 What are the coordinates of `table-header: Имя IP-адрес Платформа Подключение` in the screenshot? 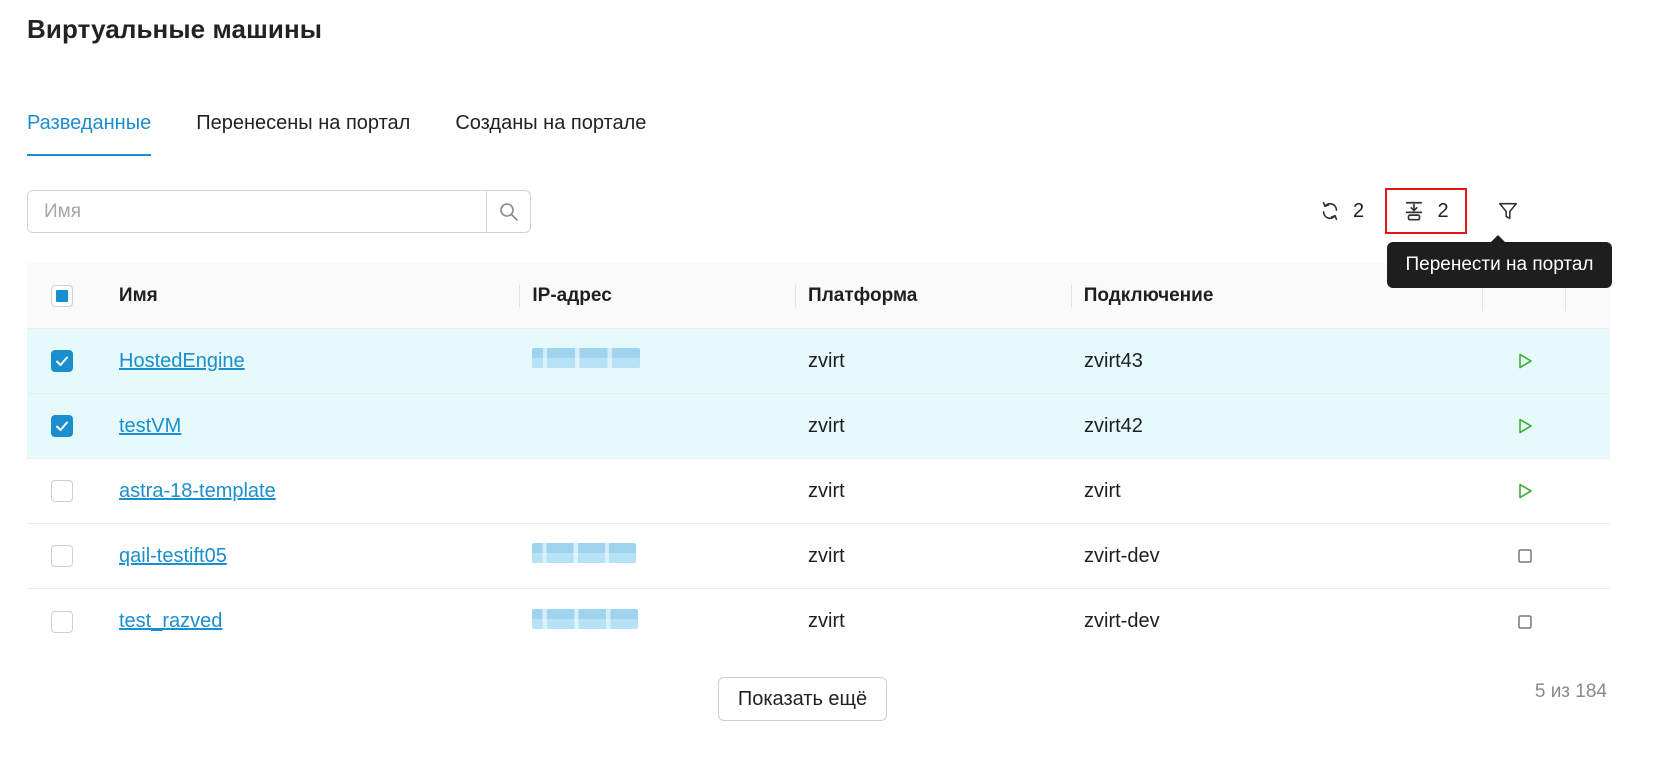 It's located at (818, 296).